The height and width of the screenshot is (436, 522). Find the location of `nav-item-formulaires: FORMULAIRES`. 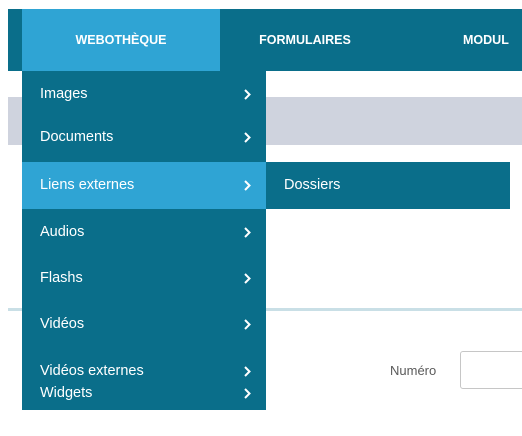

nav-item-formulaires: FORMULAIRES is located at coordinates (305, 40).